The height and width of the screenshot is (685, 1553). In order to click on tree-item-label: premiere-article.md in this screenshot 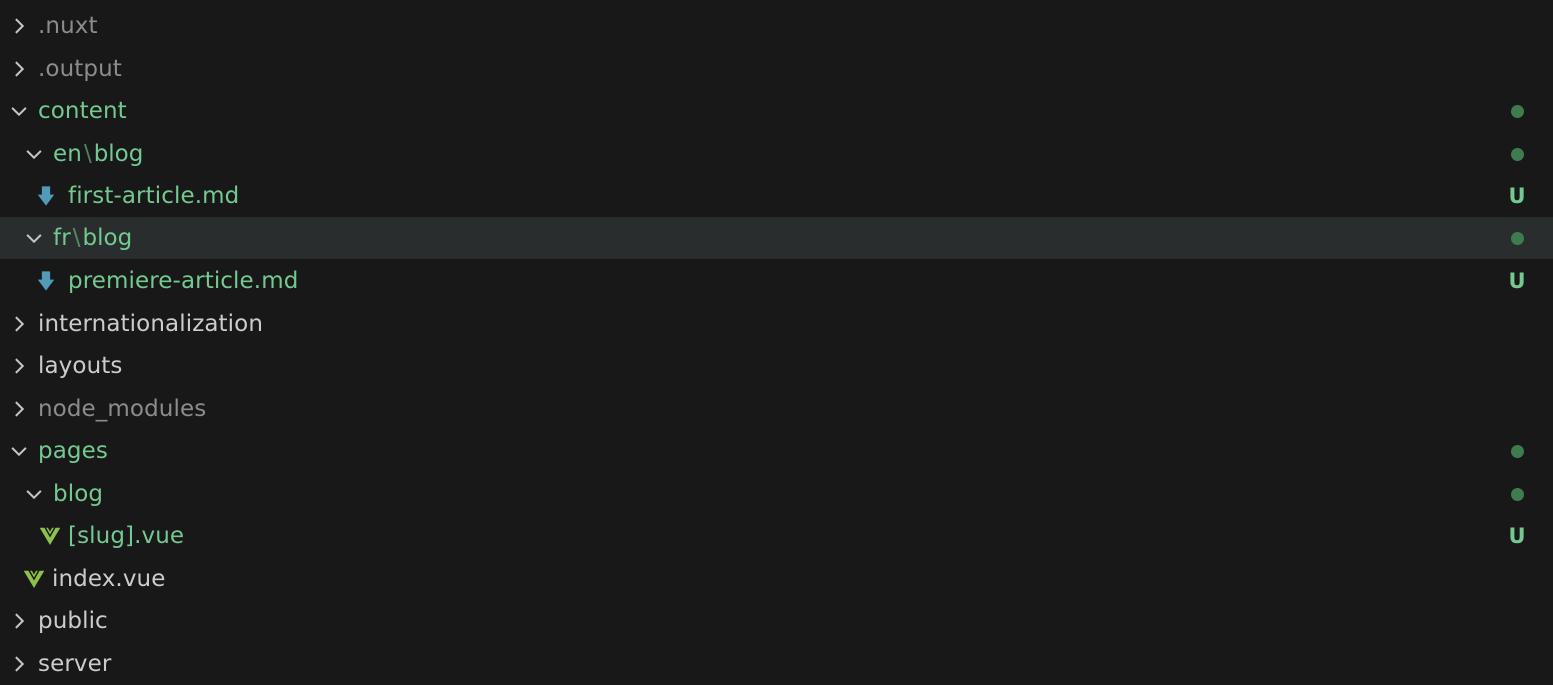, I will do `click(183, 281)`.